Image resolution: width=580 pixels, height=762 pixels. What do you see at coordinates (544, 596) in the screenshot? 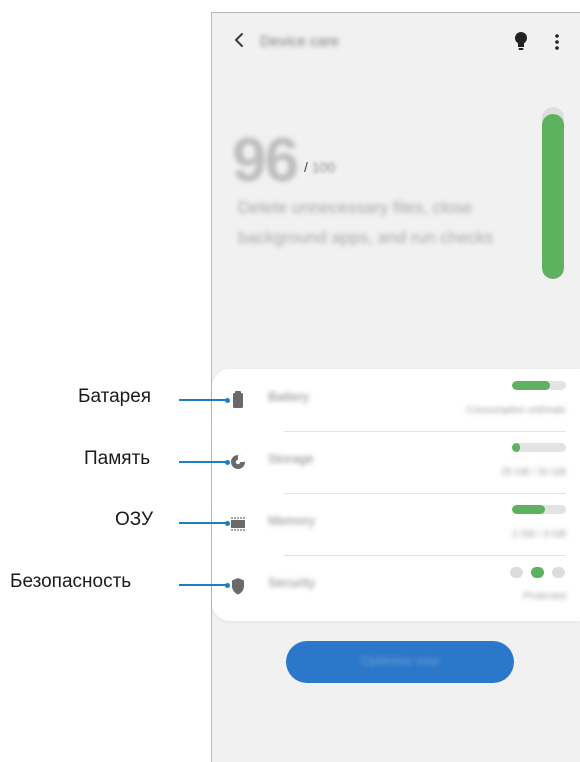
I see `row-value: Protected` at bounding box center [544, 596].